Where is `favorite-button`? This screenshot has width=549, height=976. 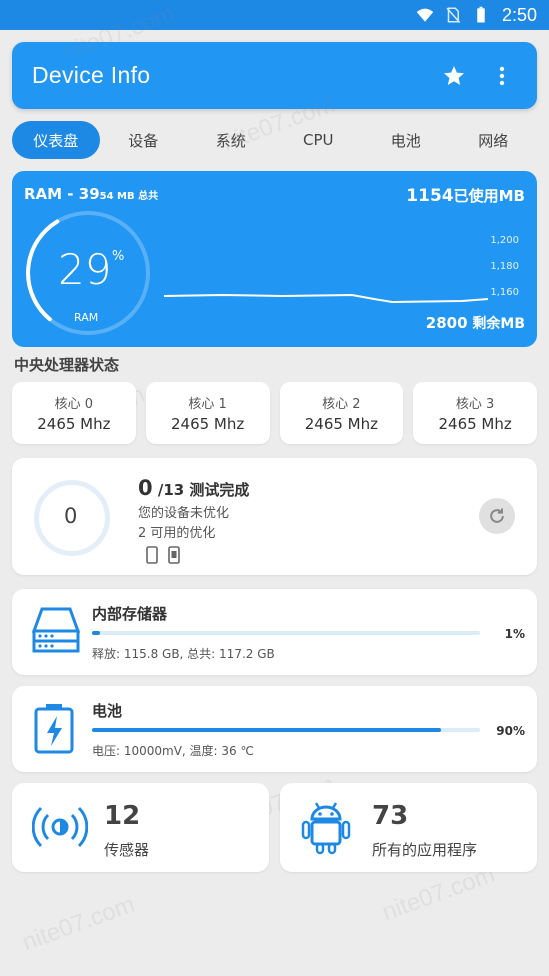
favorite-button is located at coordinates (454, 76).